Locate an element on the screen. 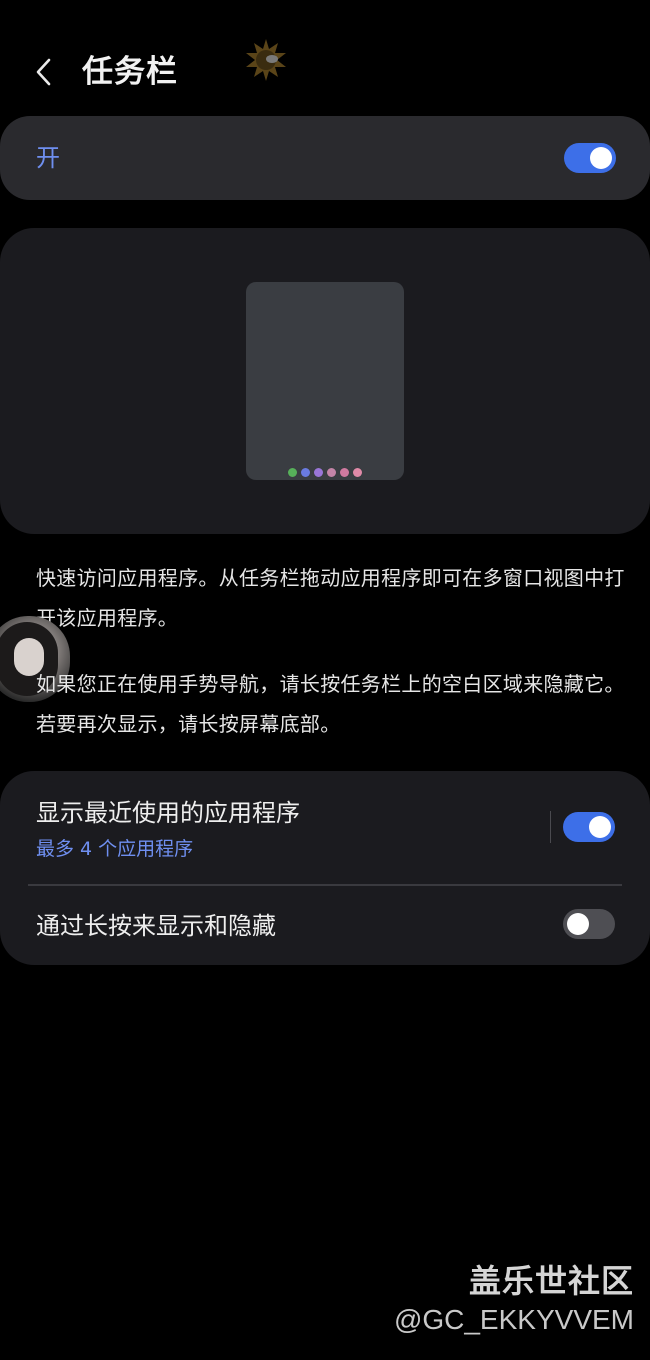 Image resolution: width=650 pixels, height=1360 pixels. taskbar-dock is located at coordinates (325, 472).